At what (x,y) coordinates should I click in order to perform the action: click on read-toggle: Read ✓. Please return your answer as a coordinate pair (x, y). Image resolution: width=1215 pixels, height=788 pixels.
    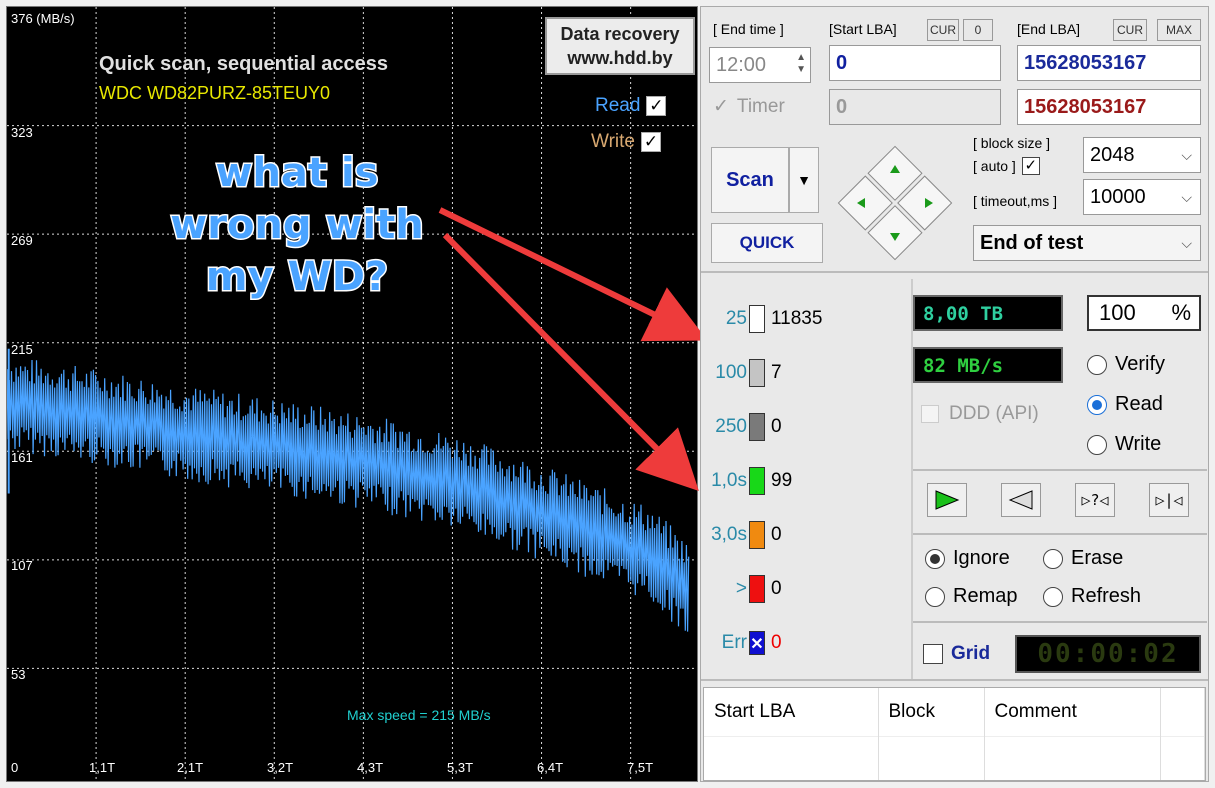
    Looking at the image, I should click on (631, 106).